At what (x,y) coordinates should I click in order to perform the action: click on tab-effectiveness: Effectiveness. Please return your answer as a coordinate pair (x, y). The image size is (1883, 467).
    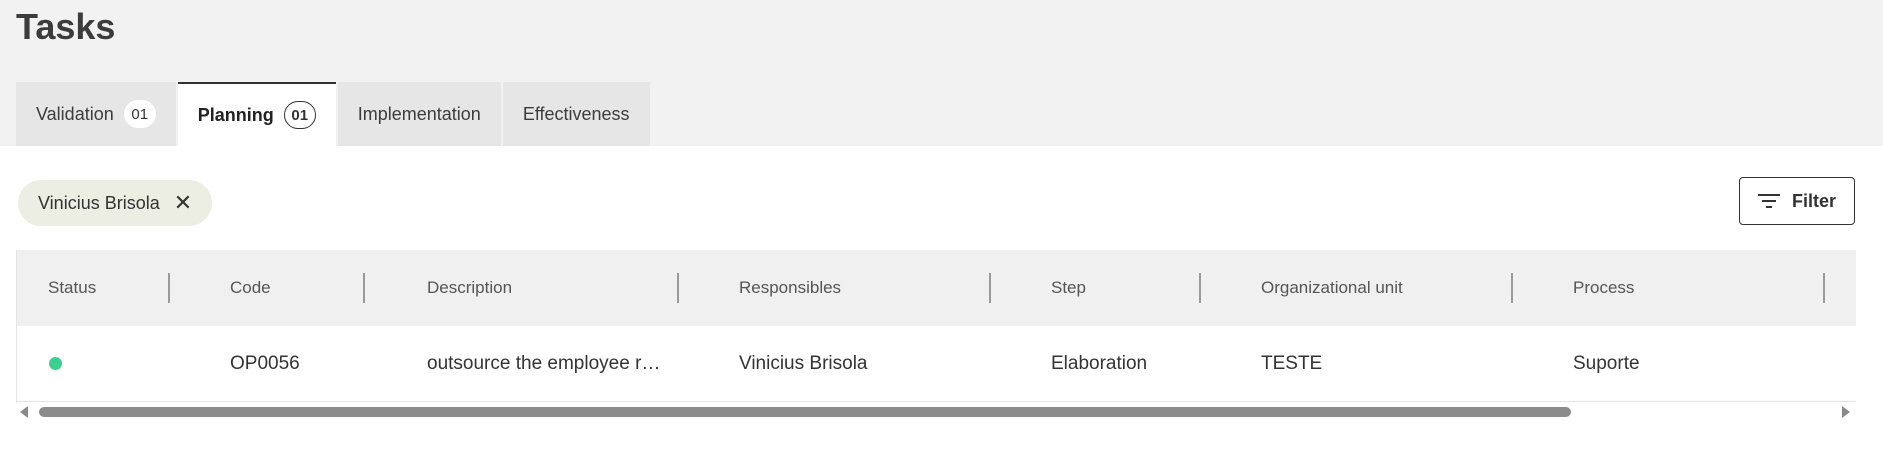
    Looking at the image, I should click on (576, 114).